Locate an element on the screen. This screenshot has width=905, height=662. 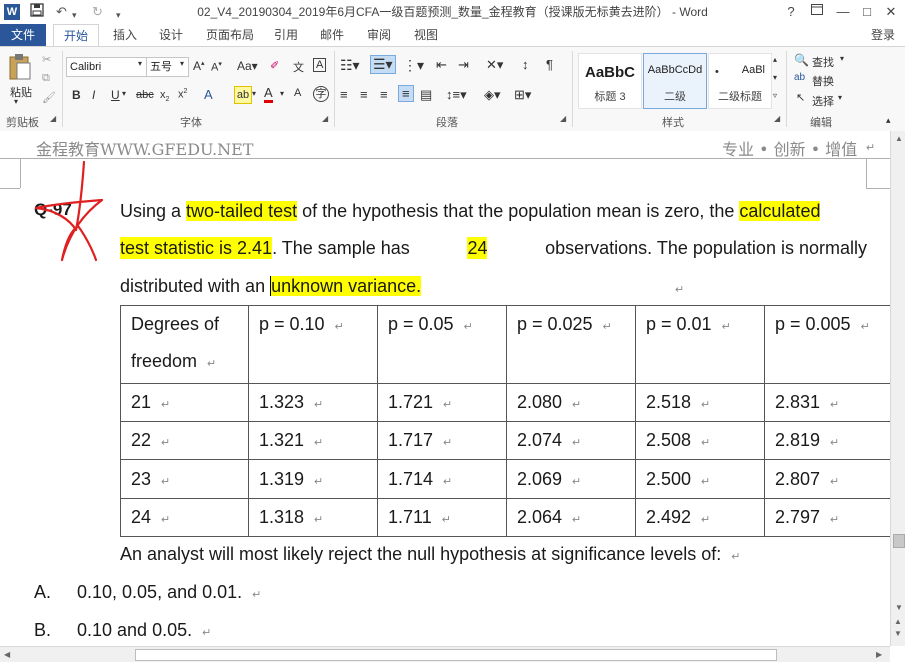
style-sample: AaBbC is located at coordinates (609, 72).